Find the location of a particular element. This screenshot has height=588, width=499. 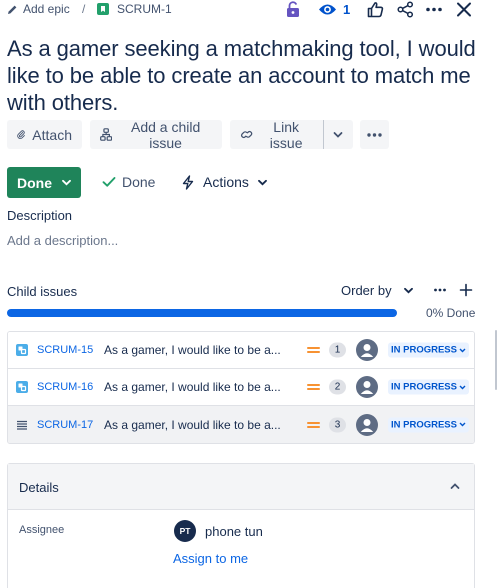

lock-button is located at coordinates (293, 9).